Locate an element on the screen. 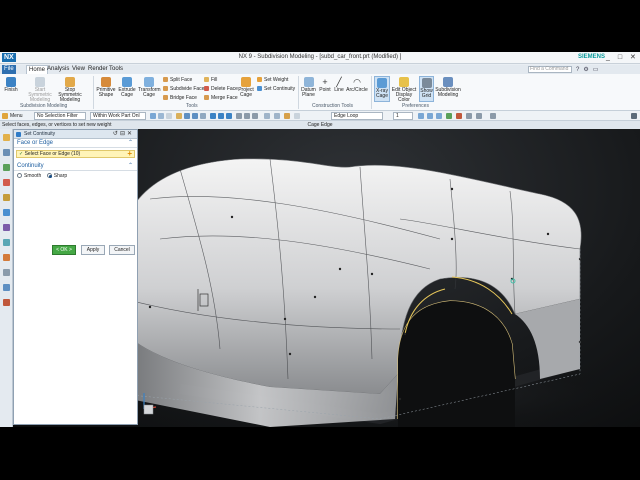  undo-icon is located at coordinates (459, 116).